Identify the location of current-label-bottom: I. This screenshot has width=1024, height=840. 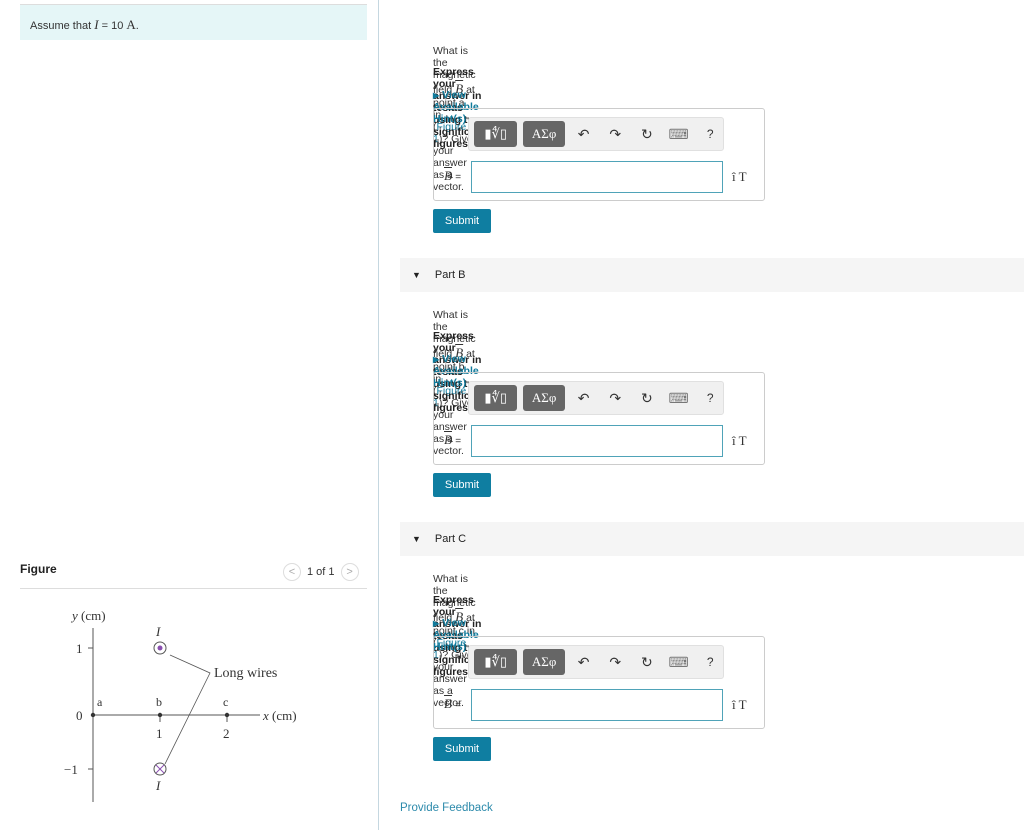
(158, 785).